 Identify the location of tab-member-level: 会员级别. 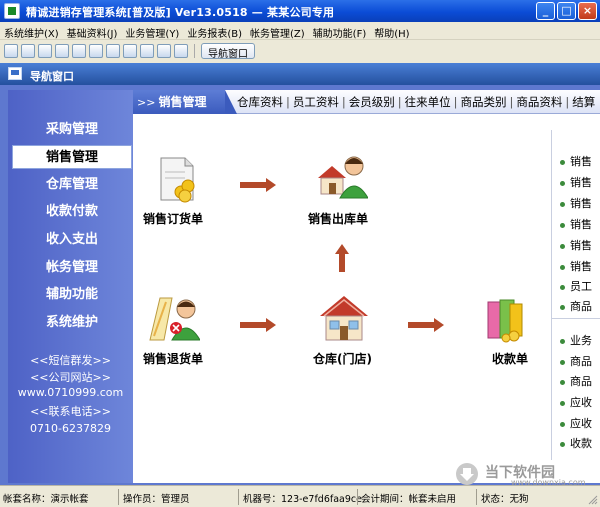
(372, 102).